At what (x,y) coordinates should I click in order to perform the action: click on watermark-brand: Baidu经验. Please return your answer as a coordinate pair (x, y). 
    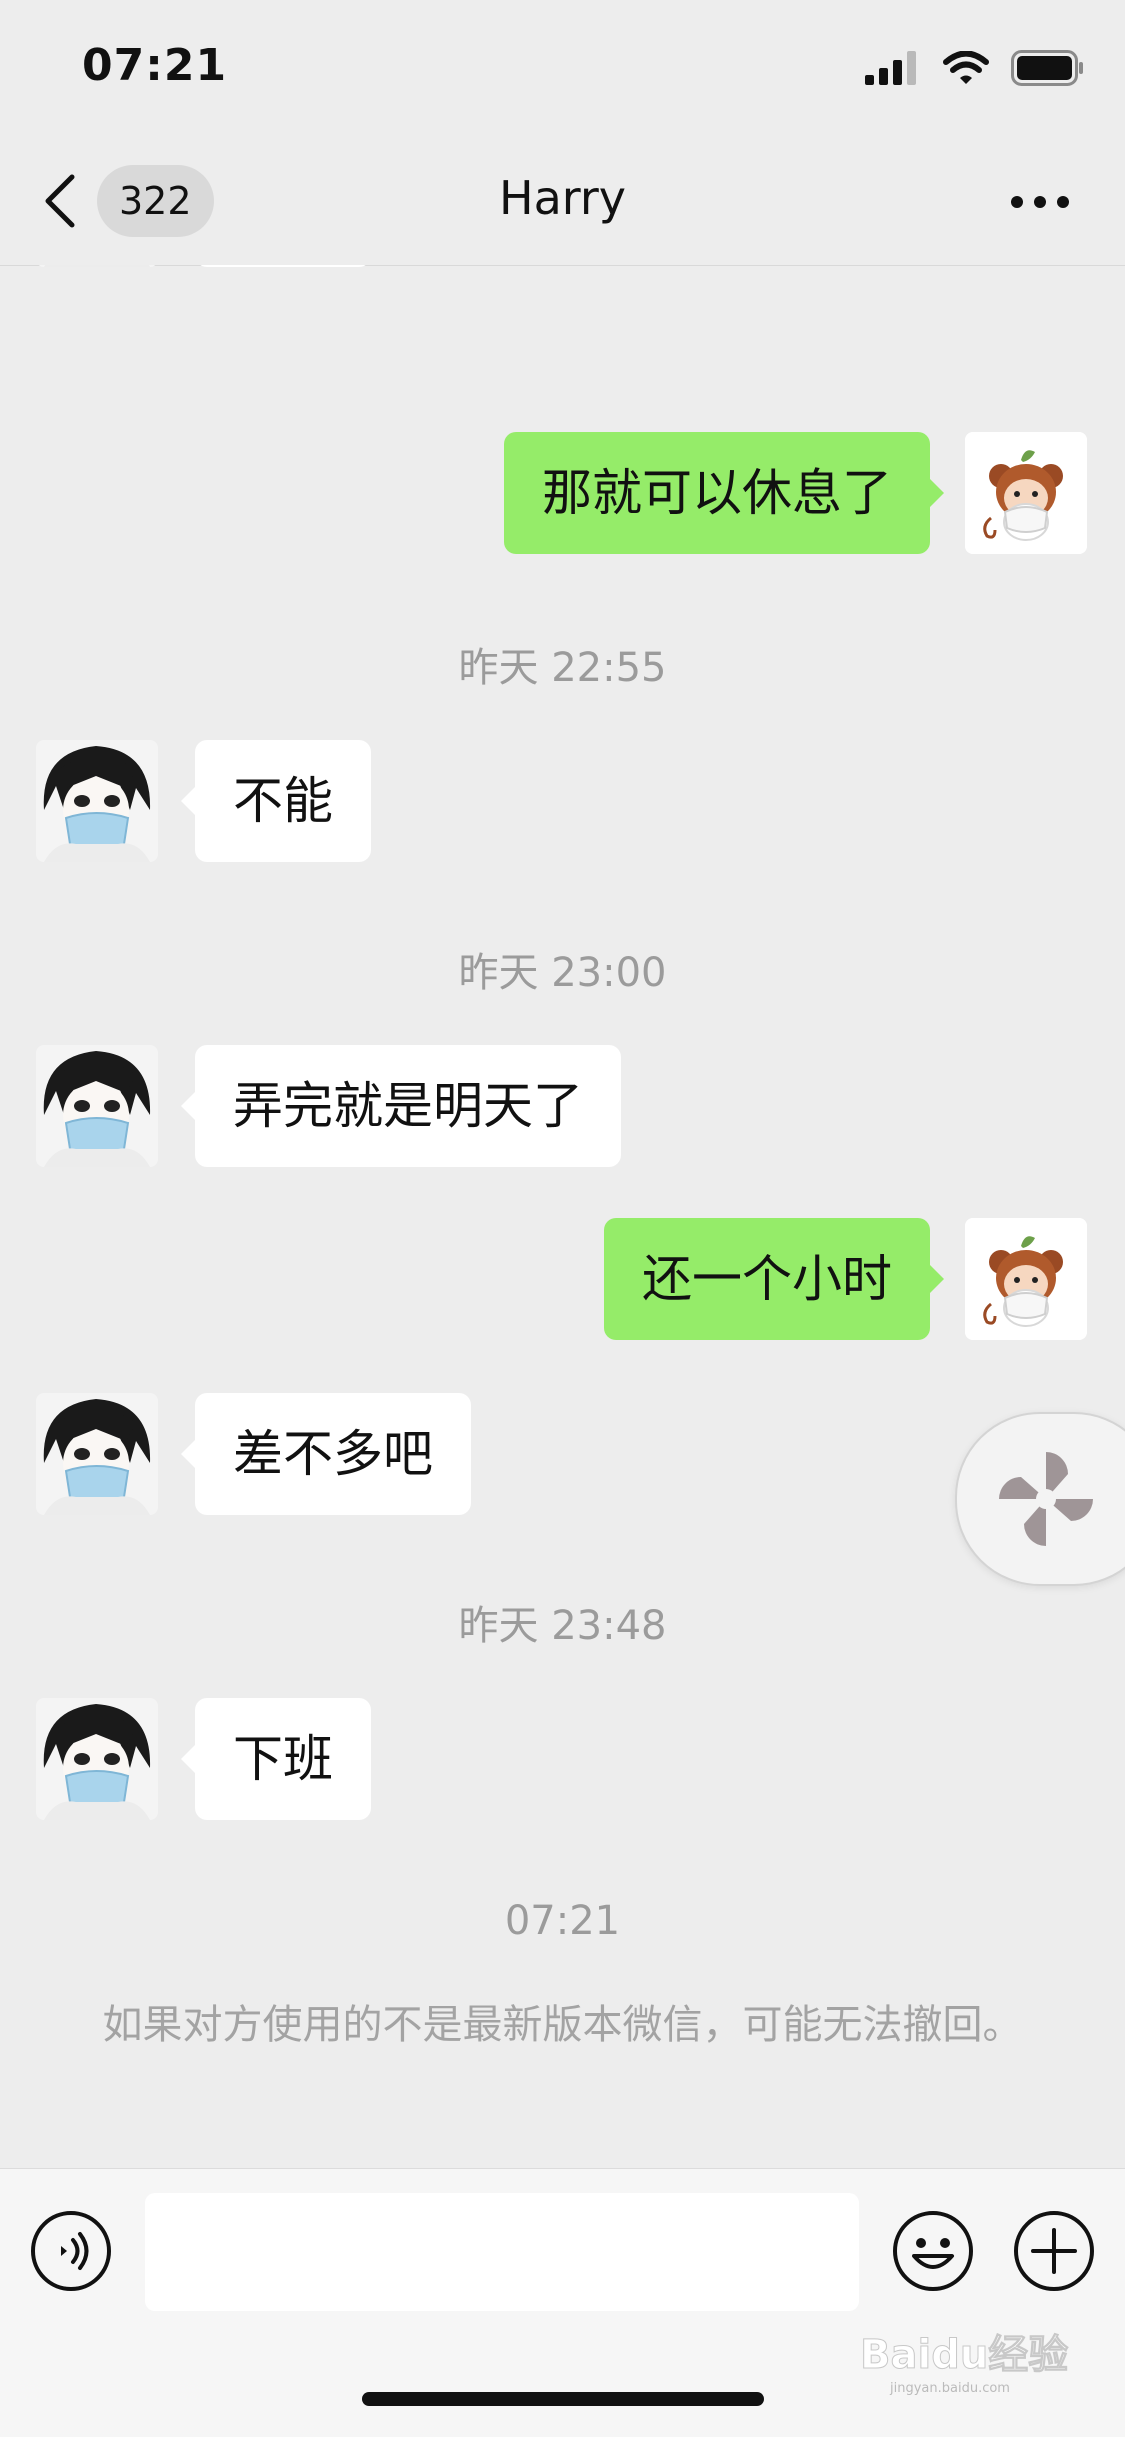
    Looking at the image, I should click on (964, 2355).